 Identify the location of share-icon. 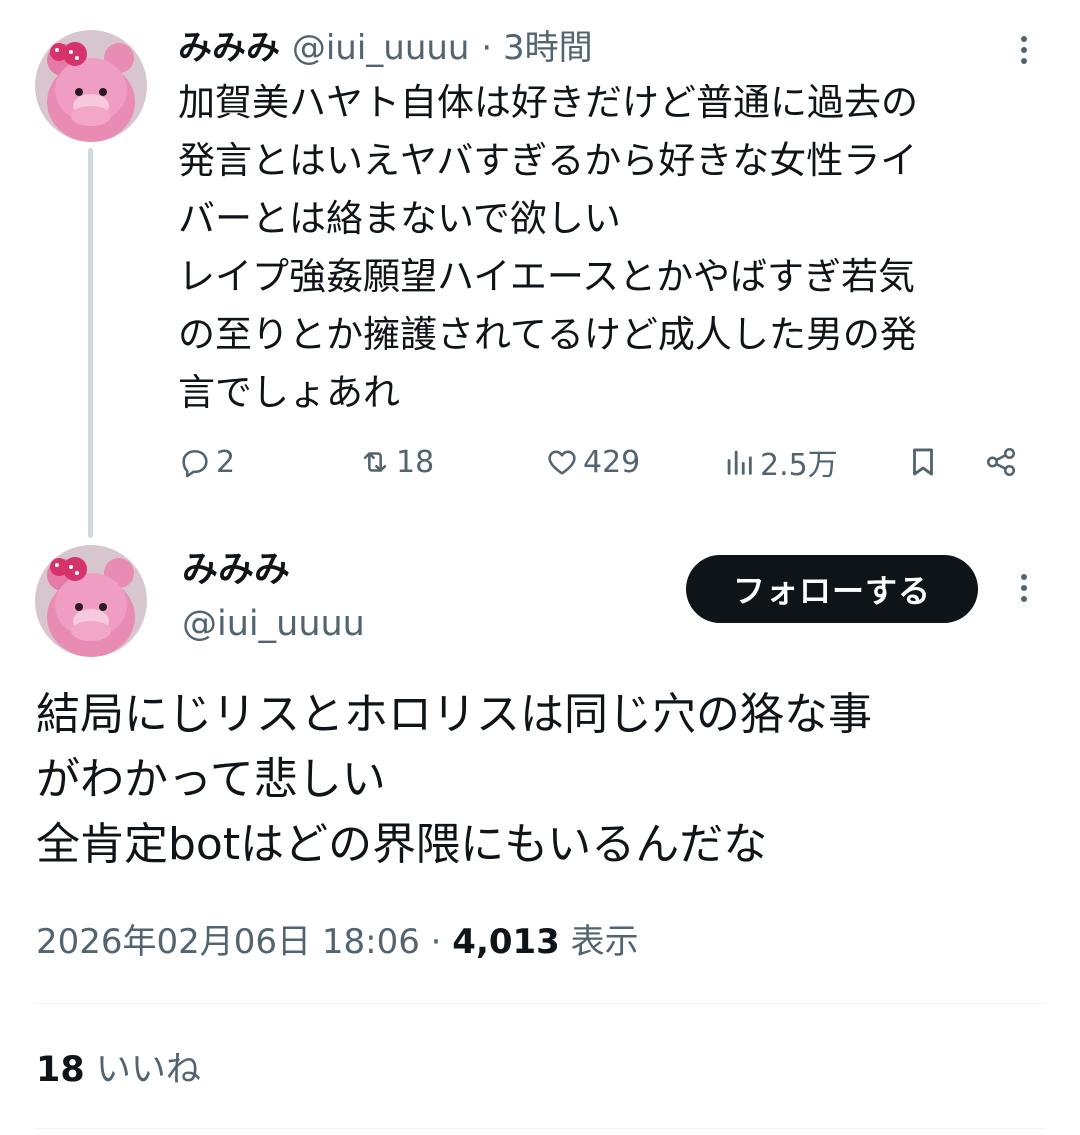
(1001, 462).